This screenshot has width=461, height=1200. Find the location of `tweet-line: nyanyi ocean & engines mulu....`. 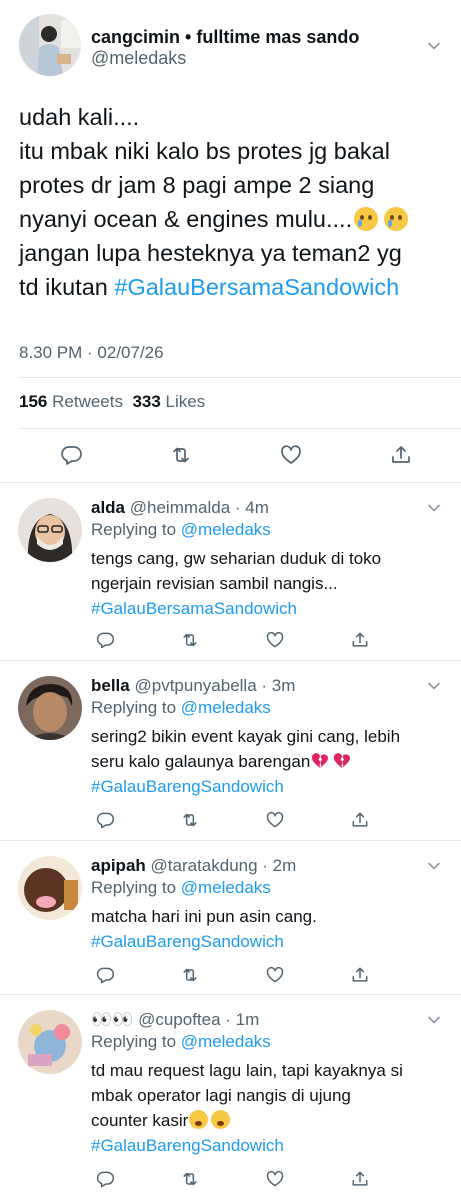

tweet-line: nyanyi ocean & engines mulu.... is located at coordinates (186, 219).